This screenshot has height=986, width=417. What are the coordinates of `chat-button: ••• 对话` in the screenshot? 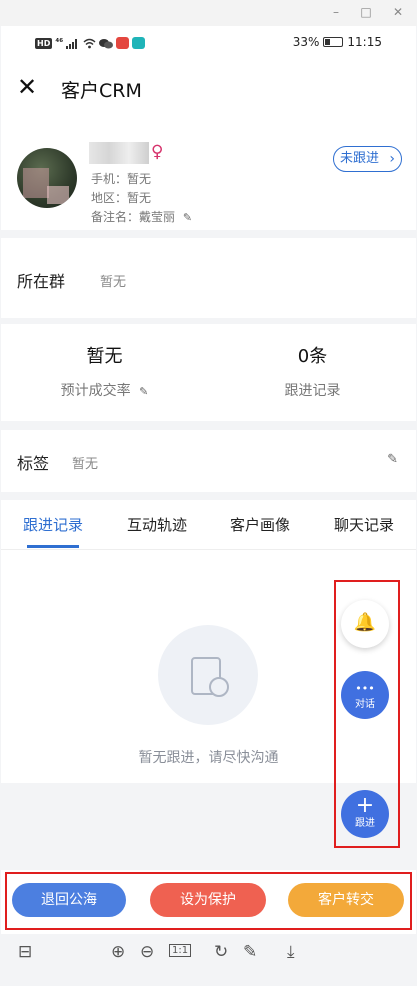 It's located at (365, 695).